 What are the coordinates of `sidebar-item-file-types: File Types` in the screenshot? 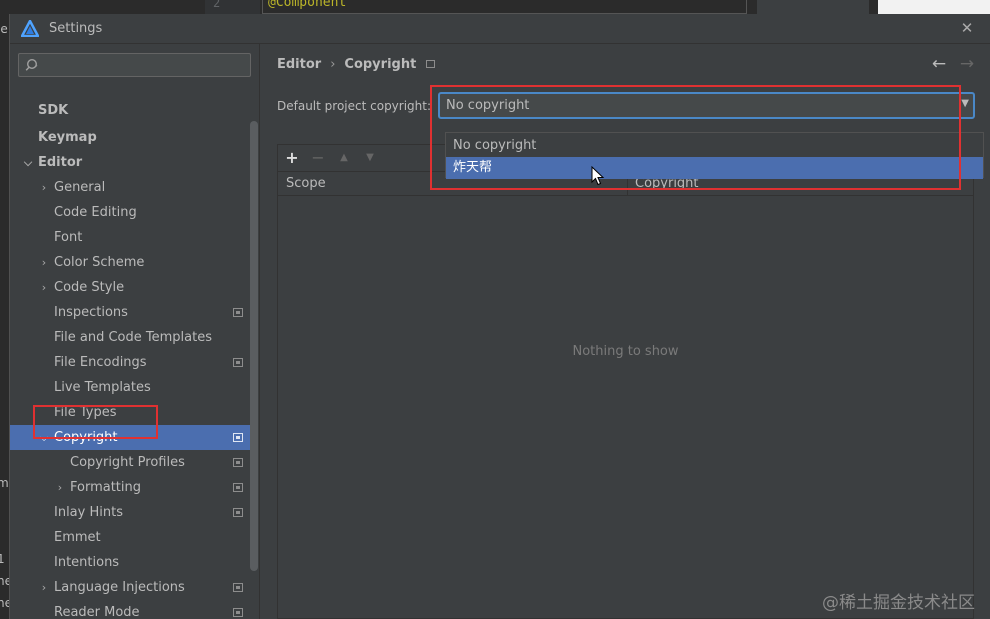 It's located at (134, 412).